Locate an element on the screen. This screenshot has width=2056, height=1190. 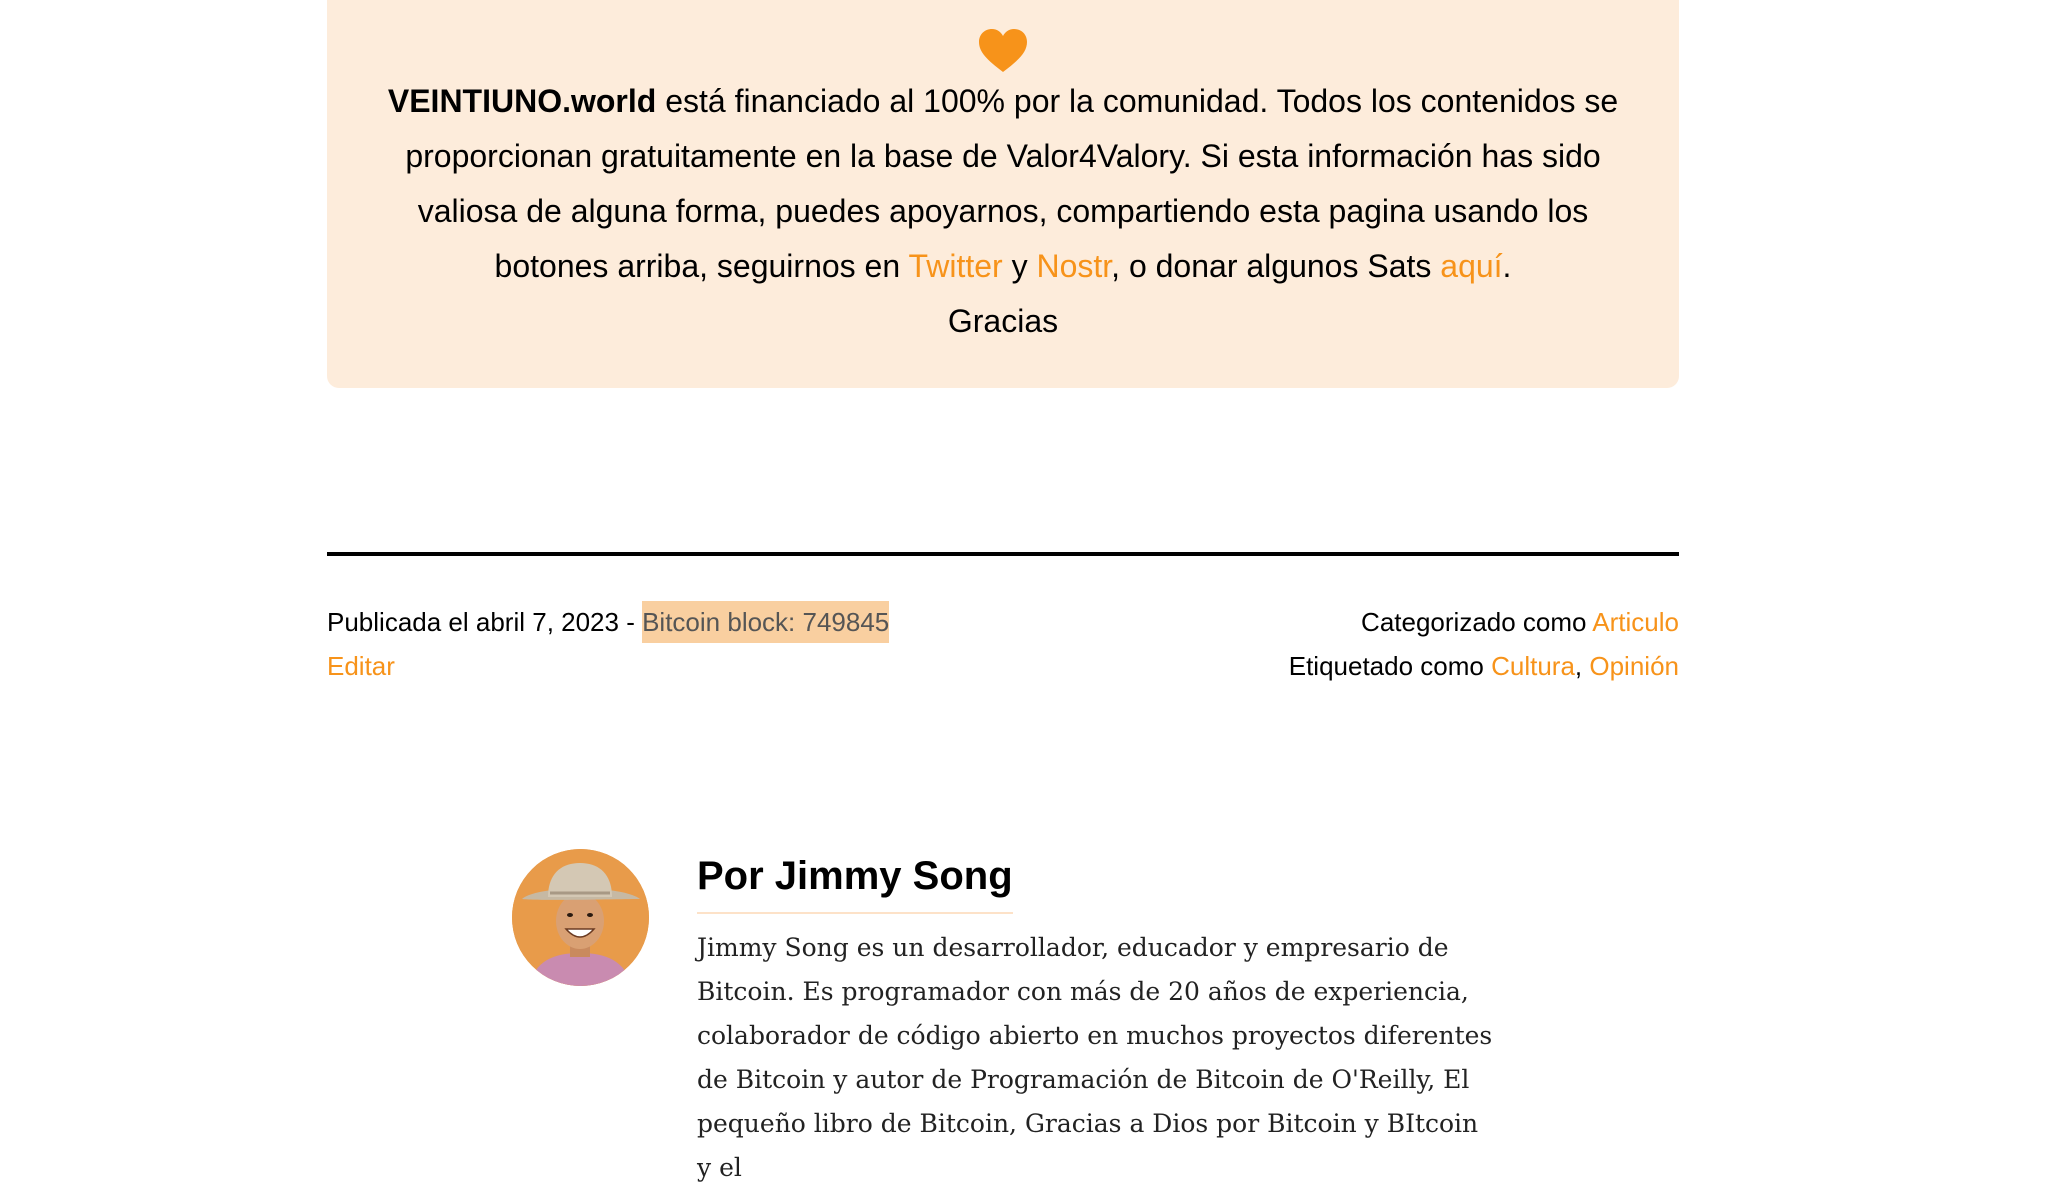
tag-link-cultura: Cultura is located at coordinates (1533, 666).